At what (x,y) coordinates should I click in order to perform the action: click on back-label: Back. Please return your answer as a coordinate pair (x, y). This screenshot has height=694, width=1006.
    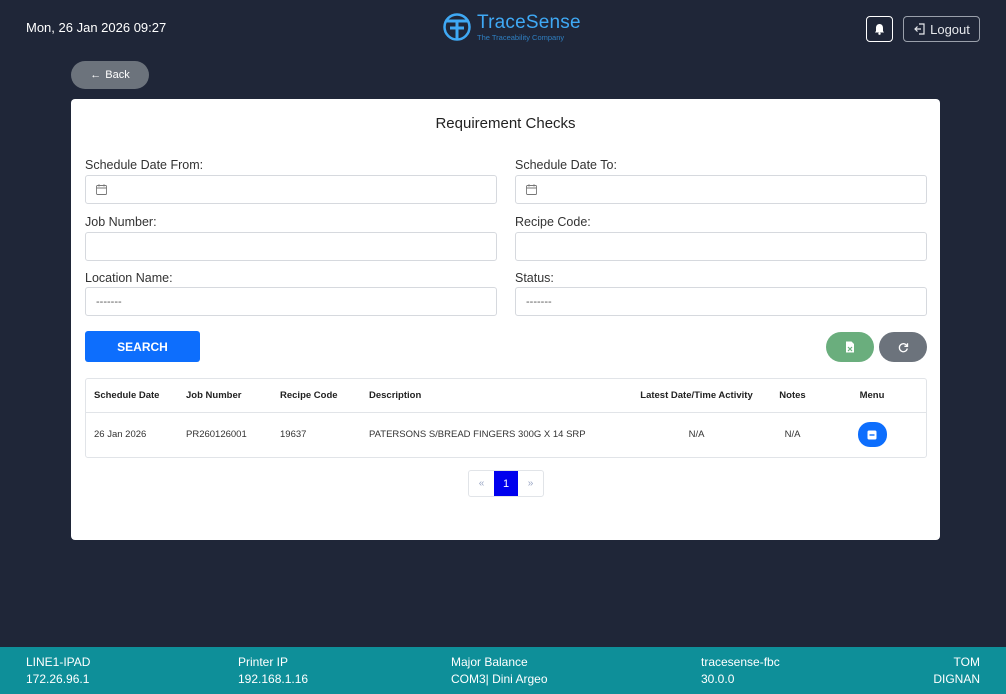
    Looking at the image, I should click on (117, 75).